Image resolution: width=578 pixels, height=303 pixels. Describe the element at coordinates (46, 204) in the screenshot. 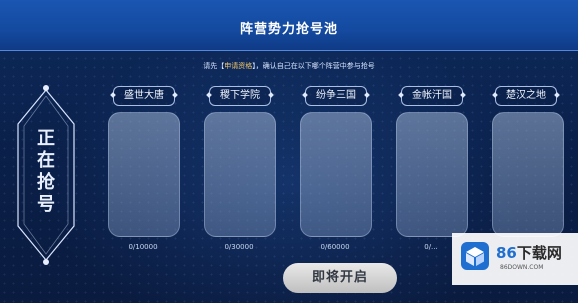

I see `banner-char: 号` at that location.